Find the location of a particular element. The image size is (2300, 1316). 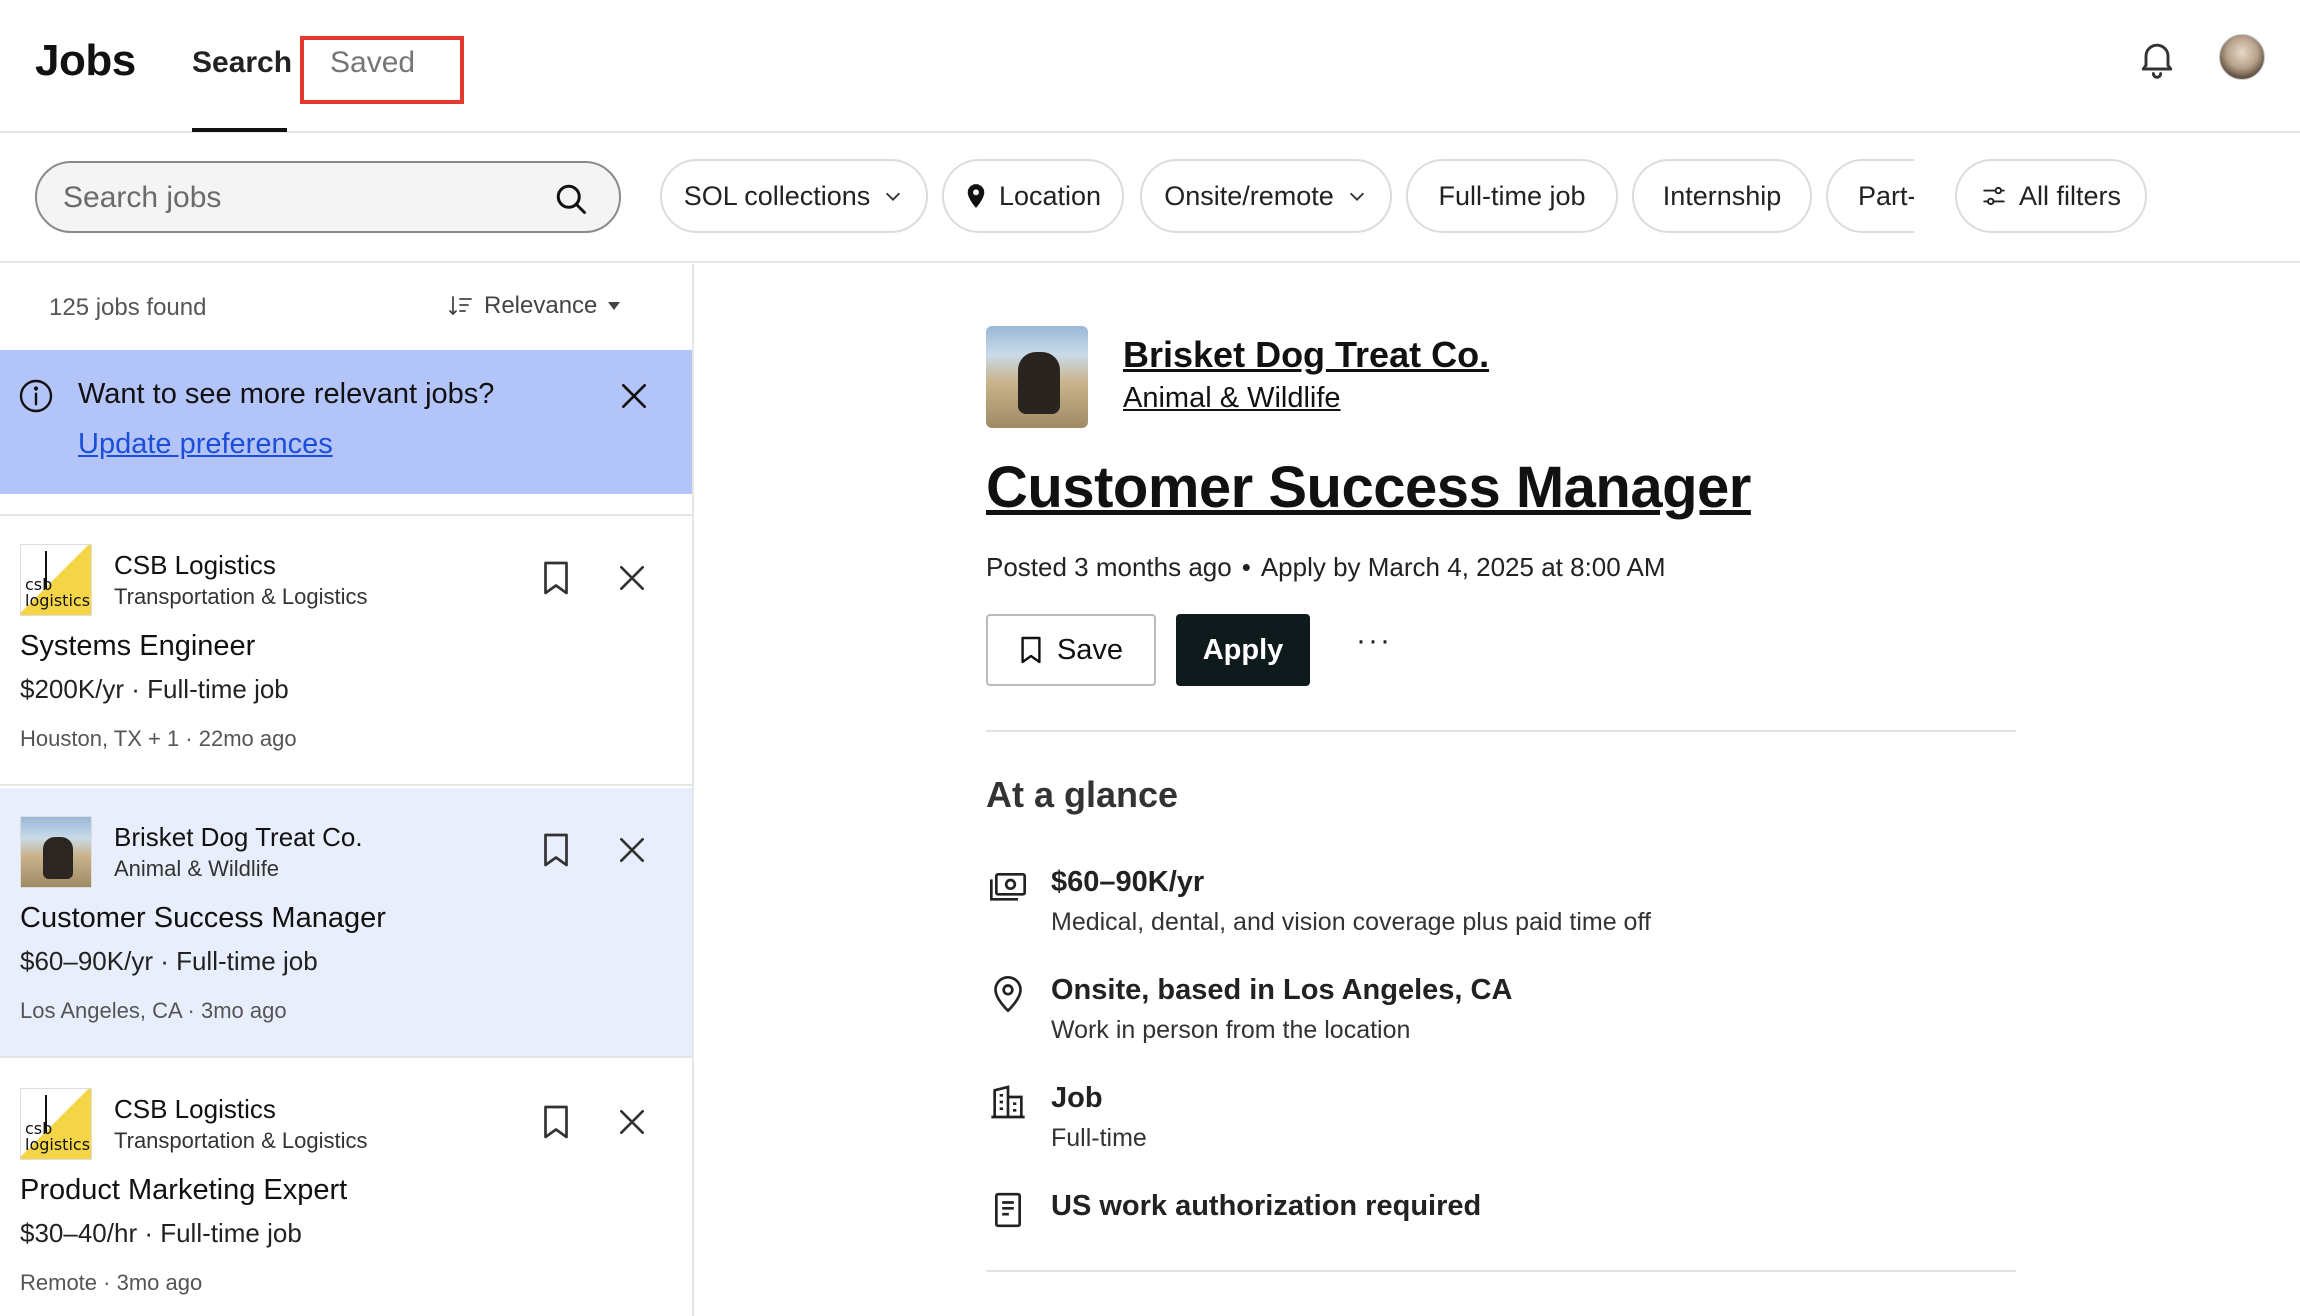

glance-title: US work authorization required is located at coordinates (1266, 1206).